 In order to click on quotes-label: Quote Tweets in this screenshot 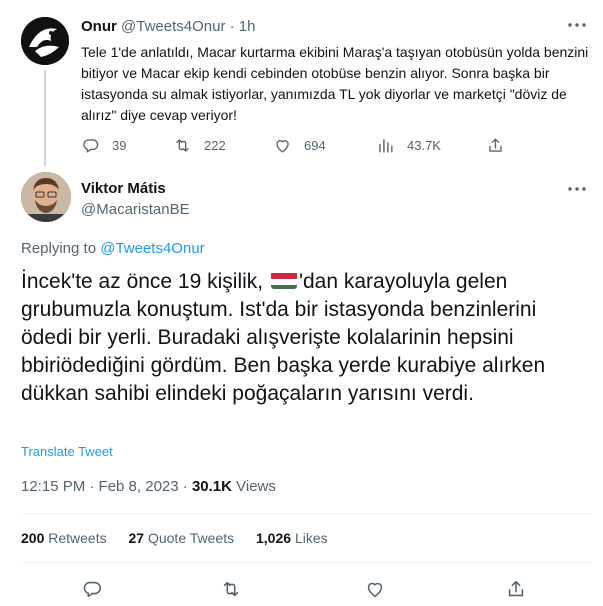, I will do `click(191, 538)`.